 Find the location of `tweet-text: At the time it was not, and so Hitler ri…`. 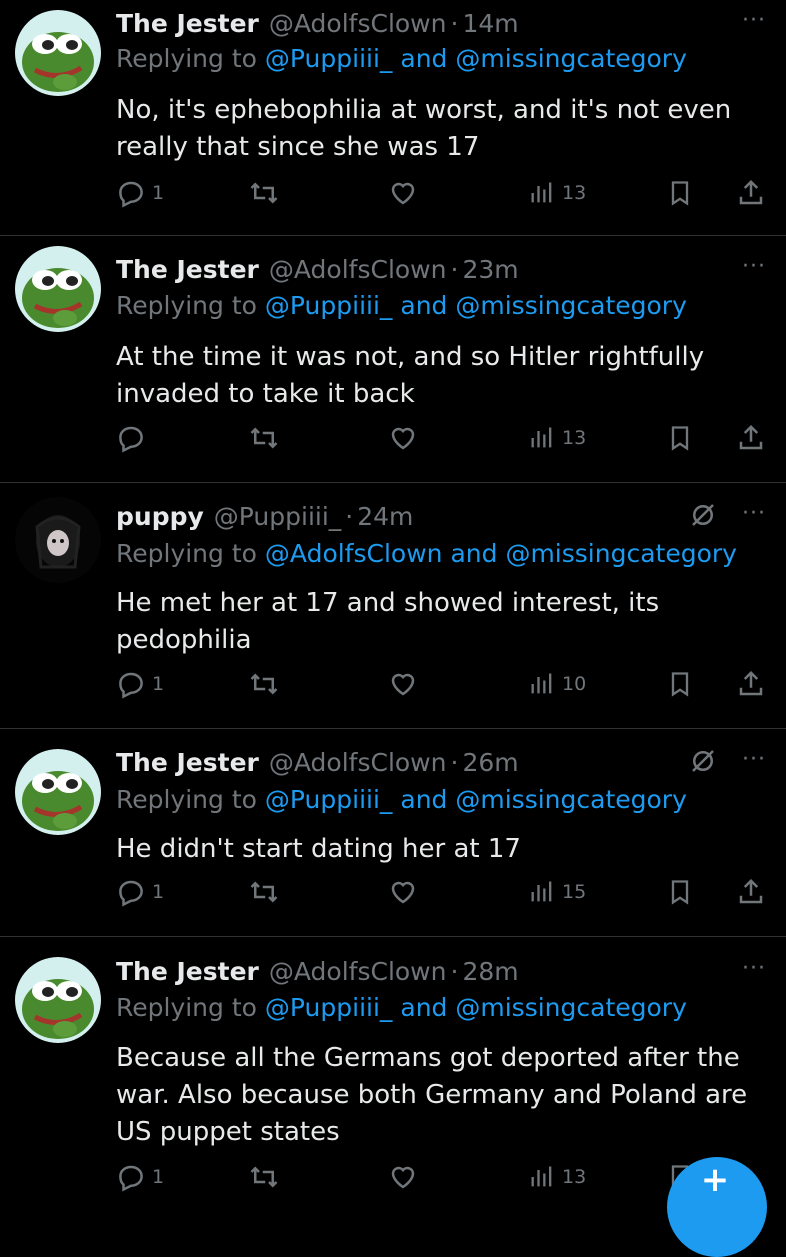

tweet-text: At the time it was not, and so Hitler ri… is located at coordinates (410, 375).